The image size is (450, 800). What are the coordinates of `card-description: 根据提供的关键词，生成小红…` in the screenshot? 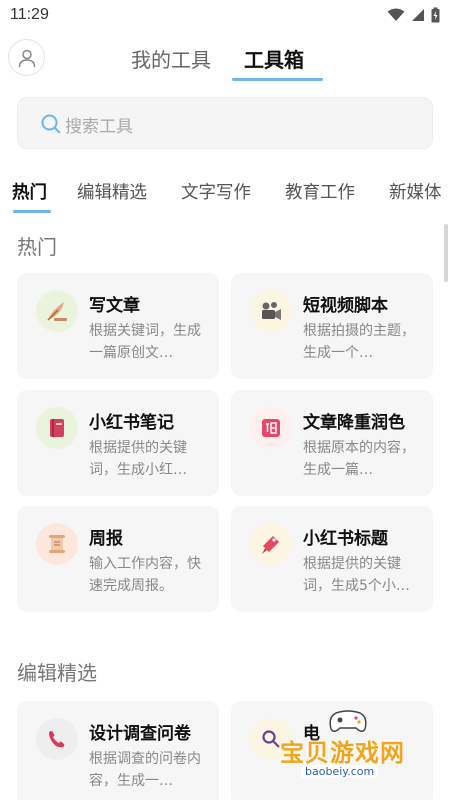 It's located at (138, 459).